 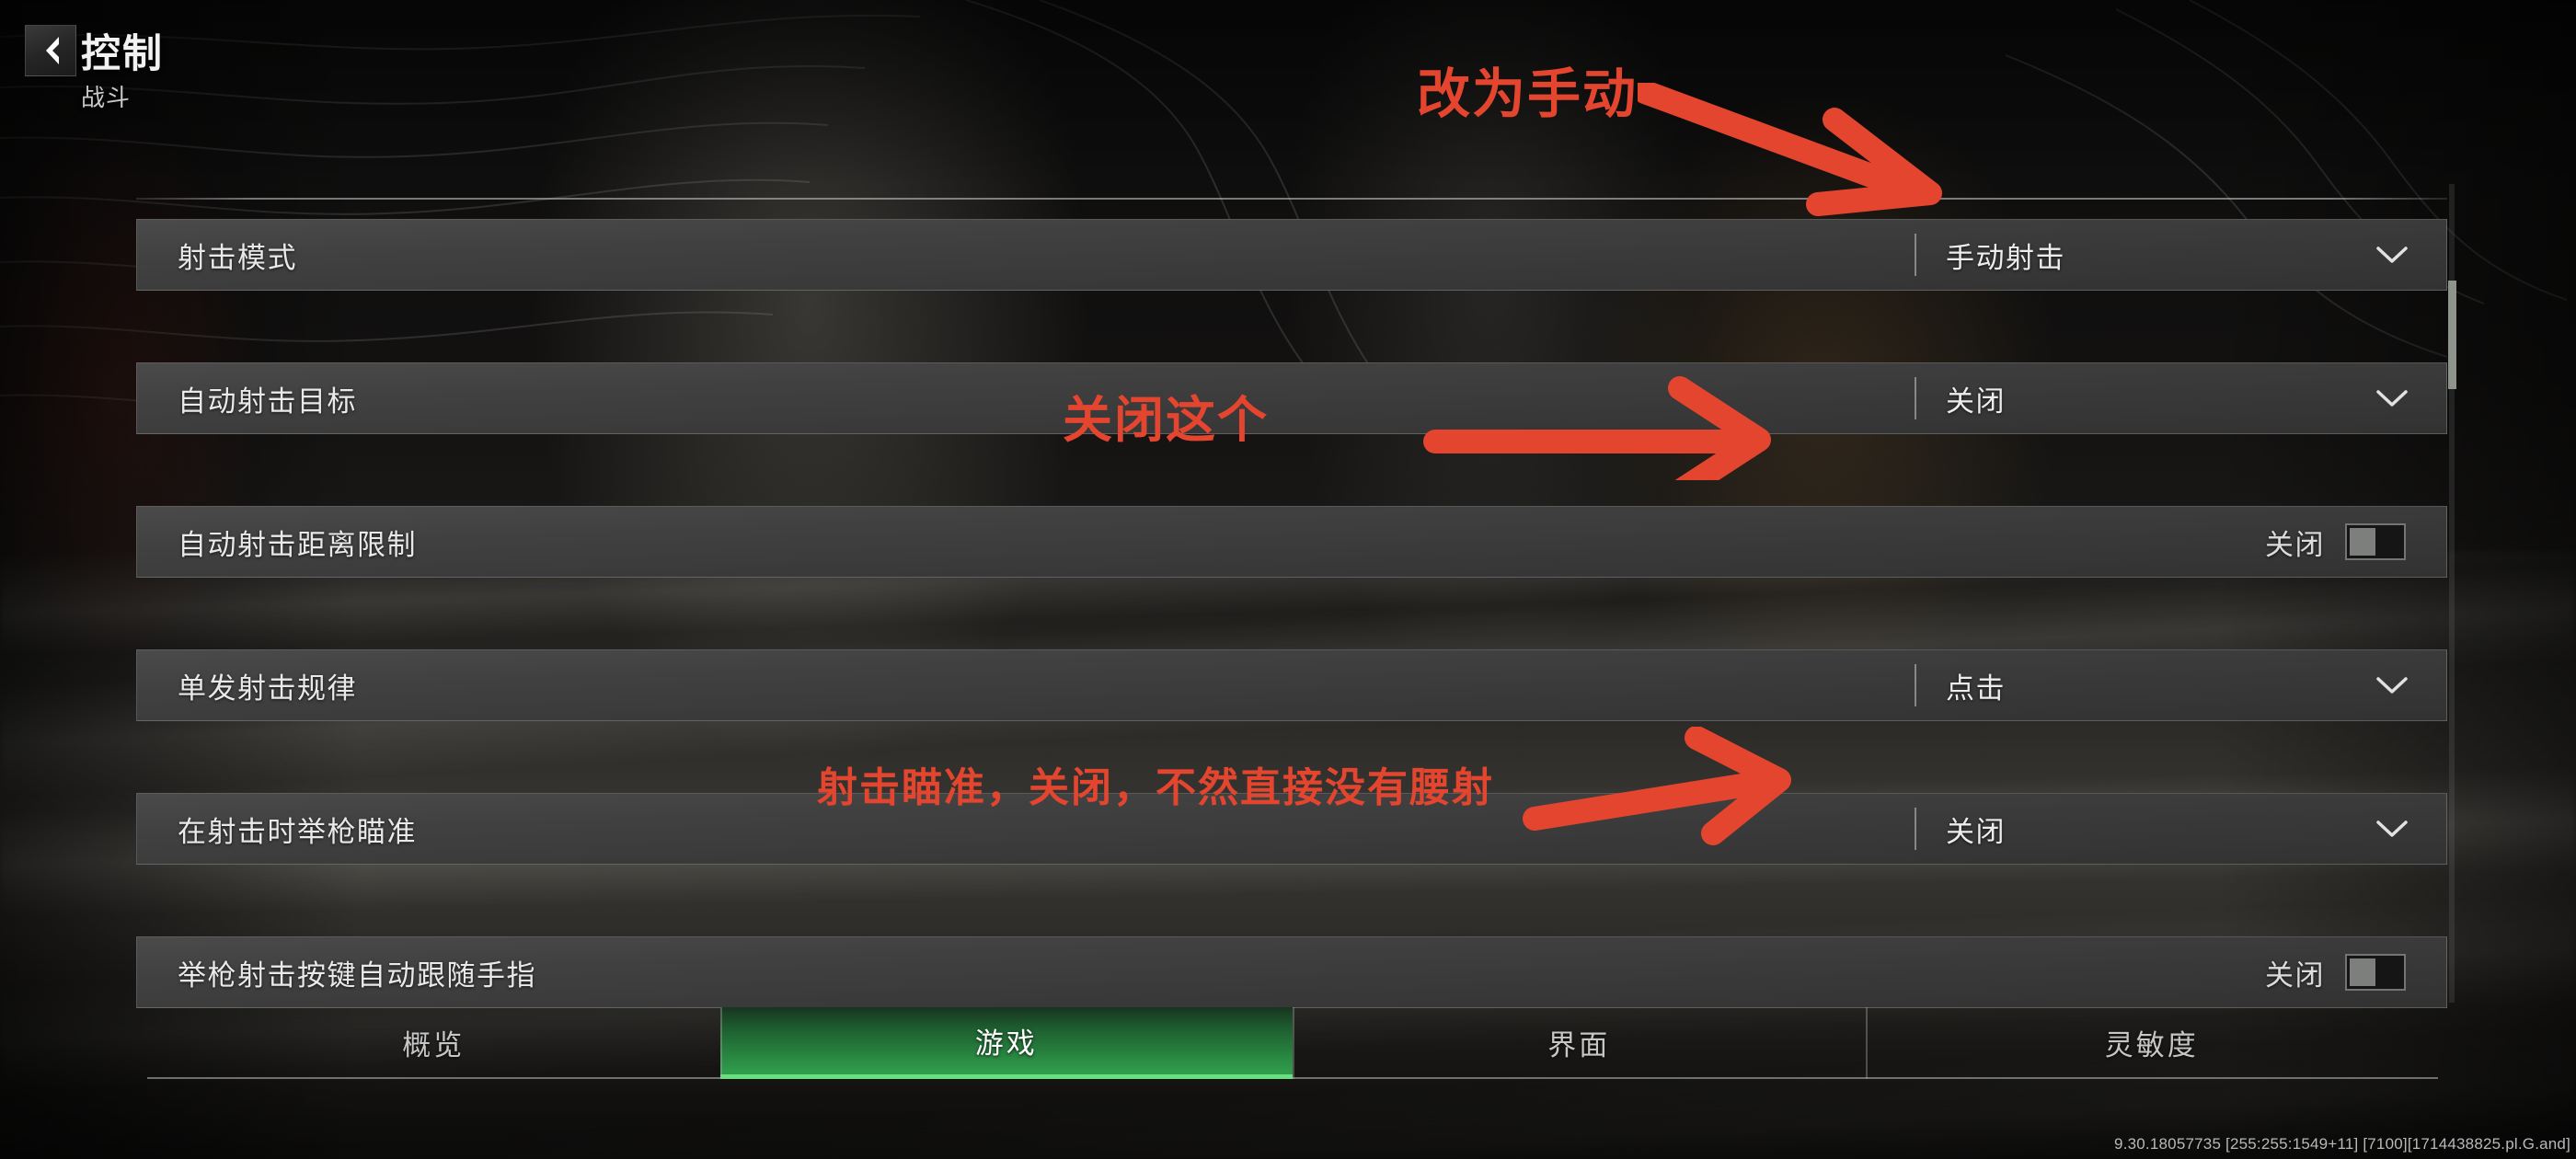 What do you see at coordinates (237, 257) in the screenshot?
I see `setting-label: 射击模式` at bounding box center [237, 257].